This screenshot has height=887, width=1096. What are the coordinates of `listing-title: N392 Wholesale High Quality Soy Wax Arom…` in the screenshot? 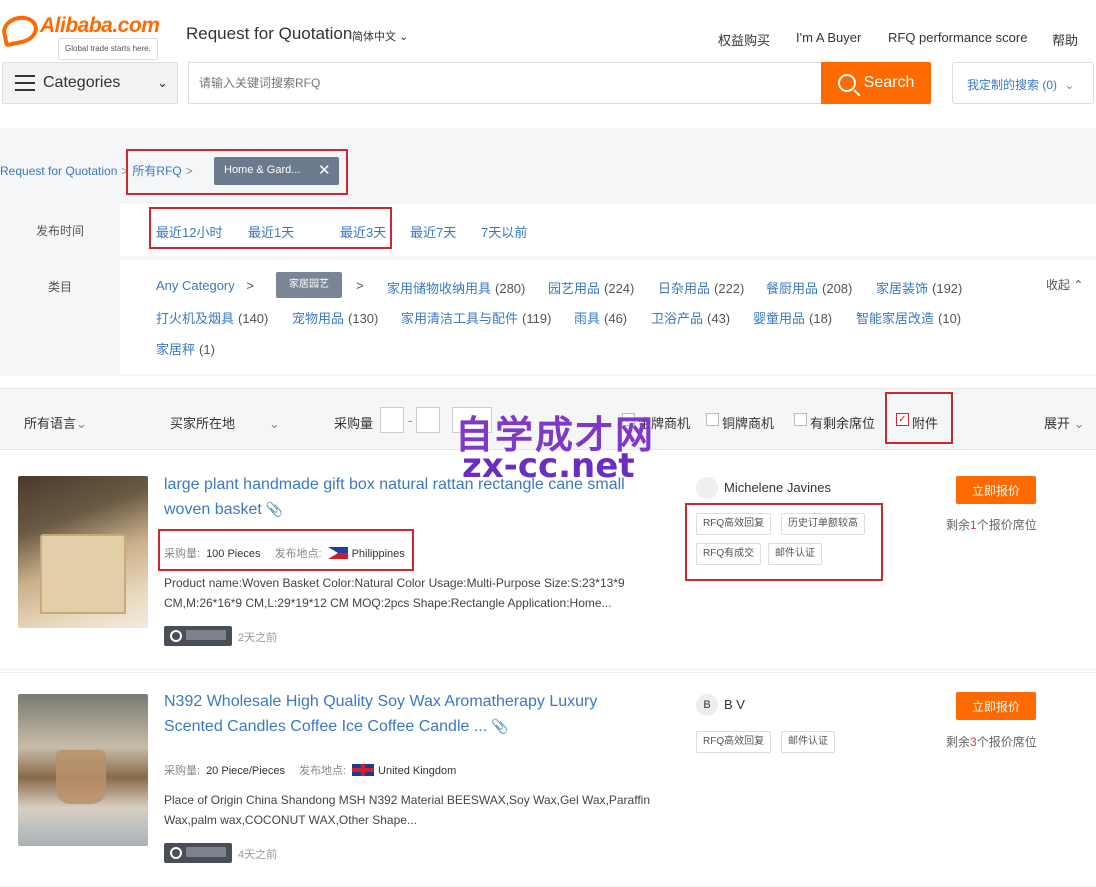 It's located at (409, 714).